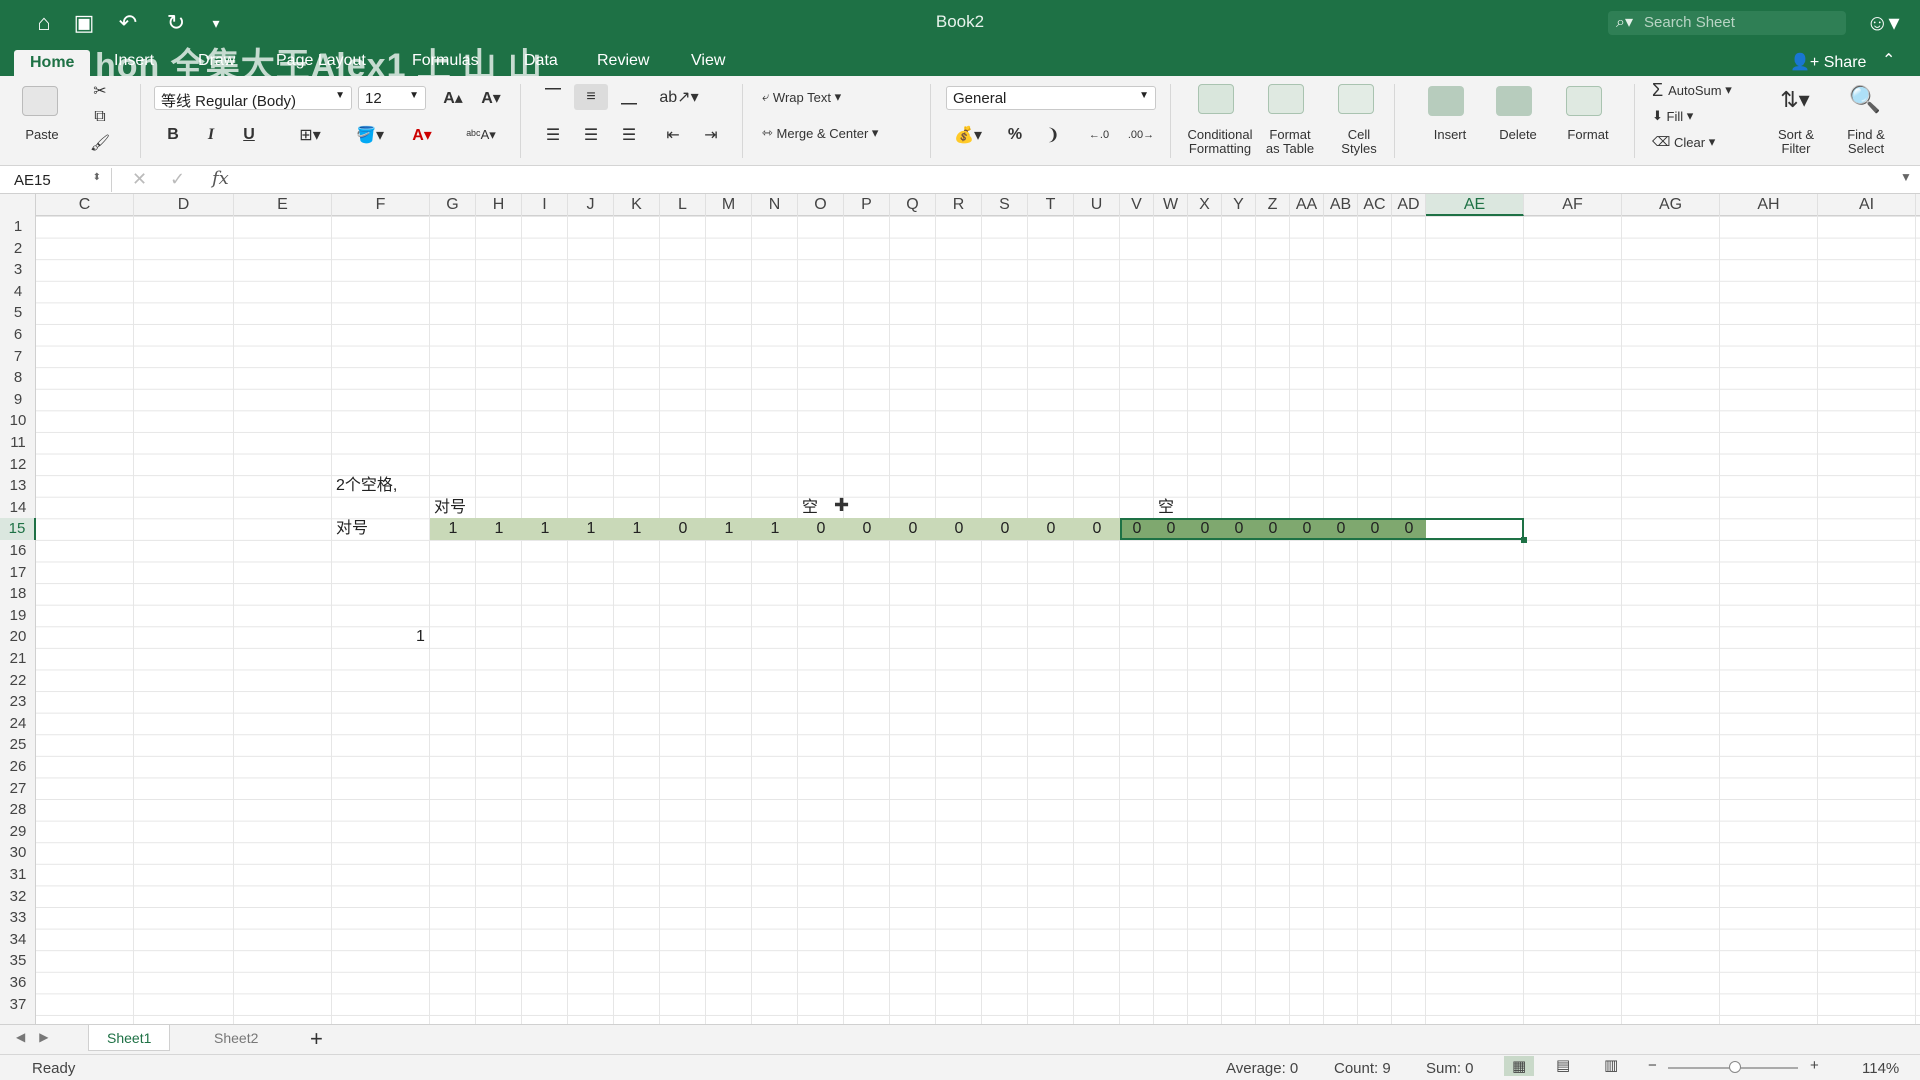 This screenshot has width=1920, height=1080. Describe the element at coordinates (959, 205) in the screenshot. I see `column-header: R` at that location.